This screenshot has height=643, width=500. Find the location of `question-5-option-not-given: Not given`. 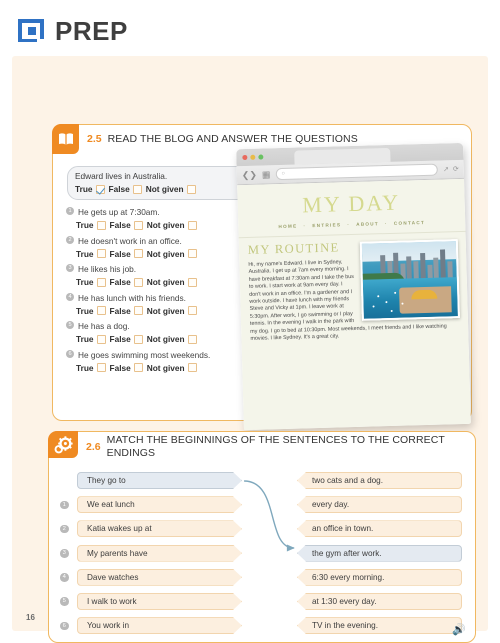

question-5-option-not-given: Not given is located at coordinates (172, 339).